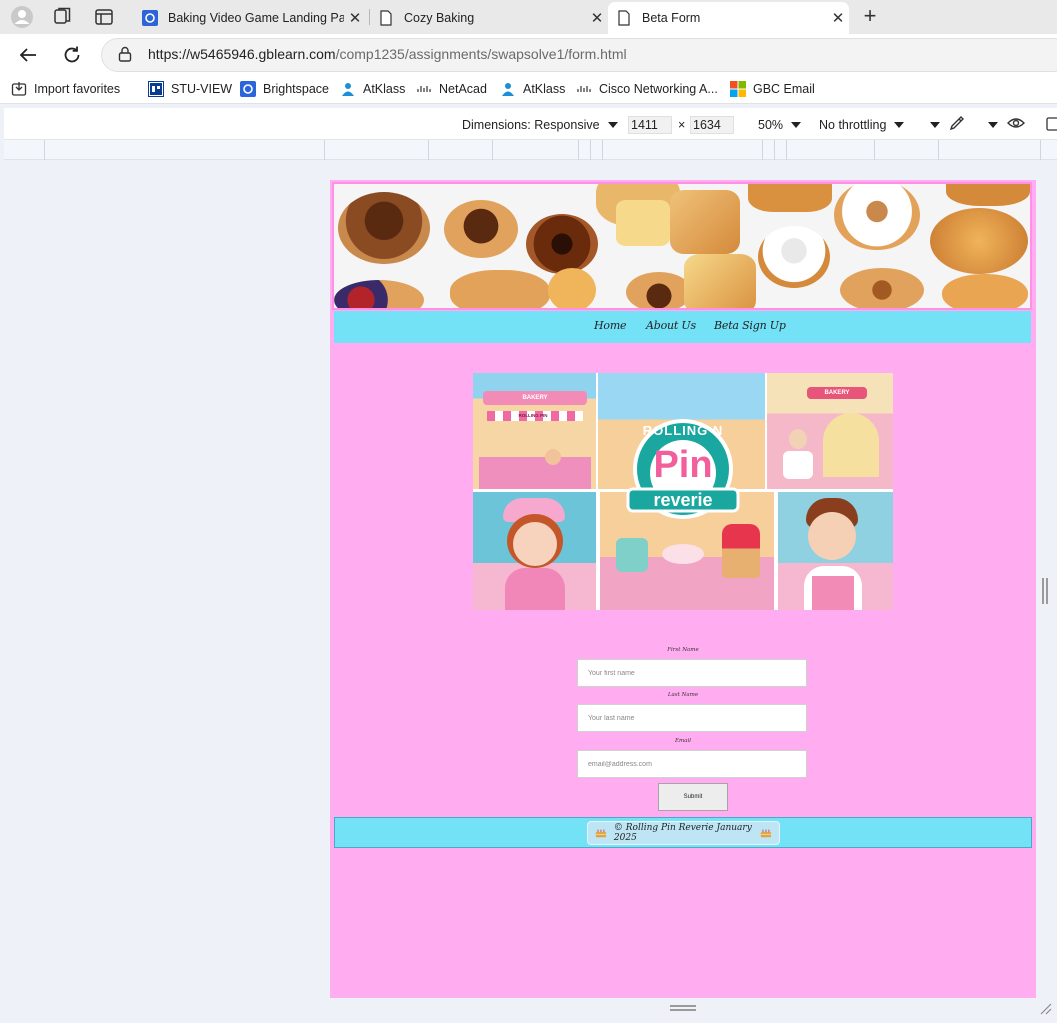 The width and height of the screenshot is (1057, 1023). What do you see at coordinates (256, 18) in the screenshot?
I see `tab-title: Baking Video Game Landing Page` at bounding box center [256, 18].